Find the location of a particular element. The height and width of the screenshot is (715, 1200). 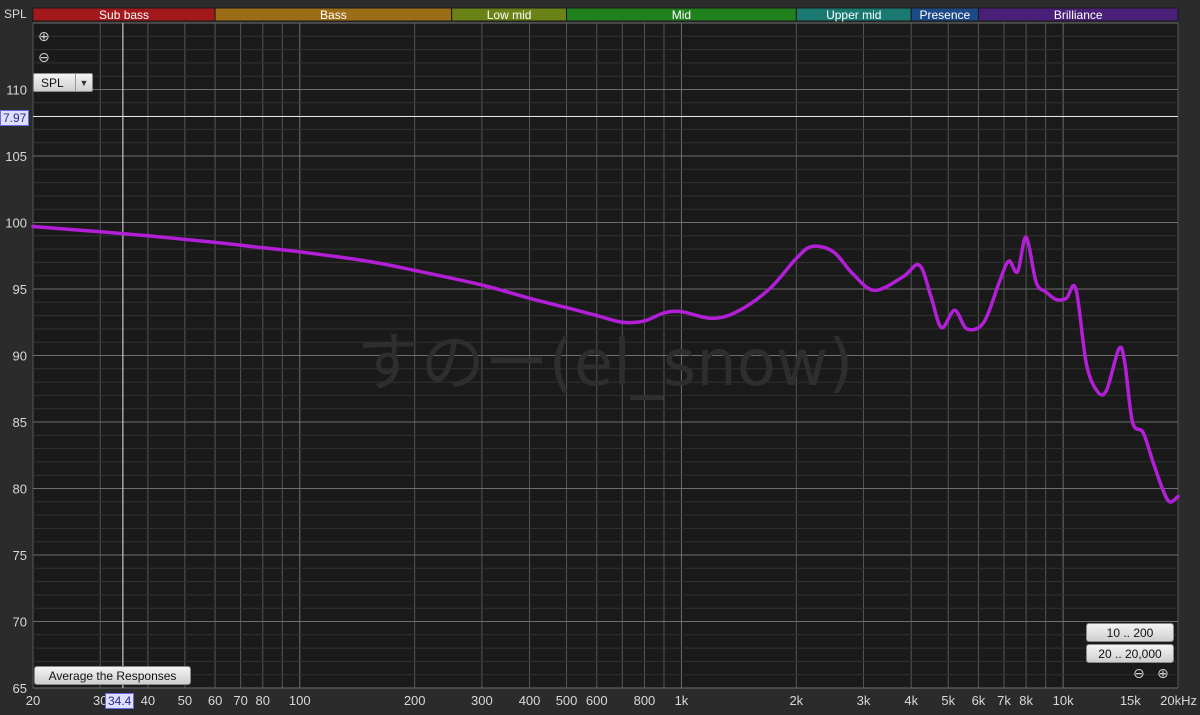

range-20-20000-button: 20 .. 20,000 is located at coordinates (1130, 653).